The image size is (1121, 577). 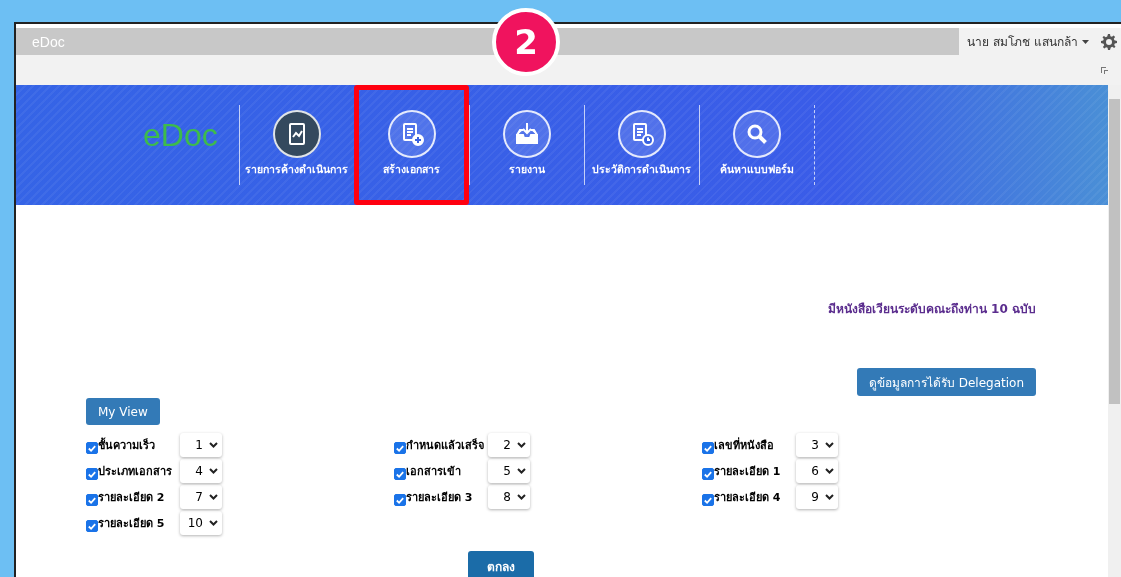 What do you see at coordinates (1105, 70) in the screenshot?
I see `resize-icon` at bounding box center [1105, 70].